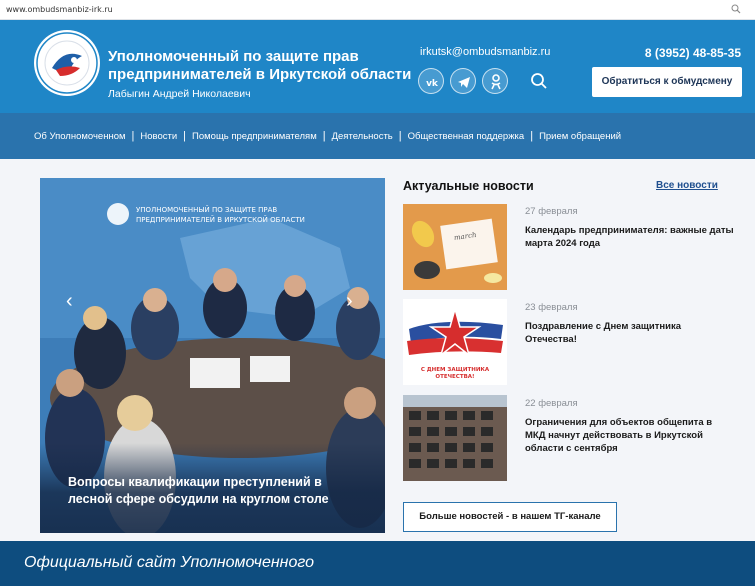 This screenshot has height=586, width=755. I want to click on news-thumbnail: С ДНЕМ ЗАЩИТНИКА ОТЕЧЕСТВА!, so click(455, 342).